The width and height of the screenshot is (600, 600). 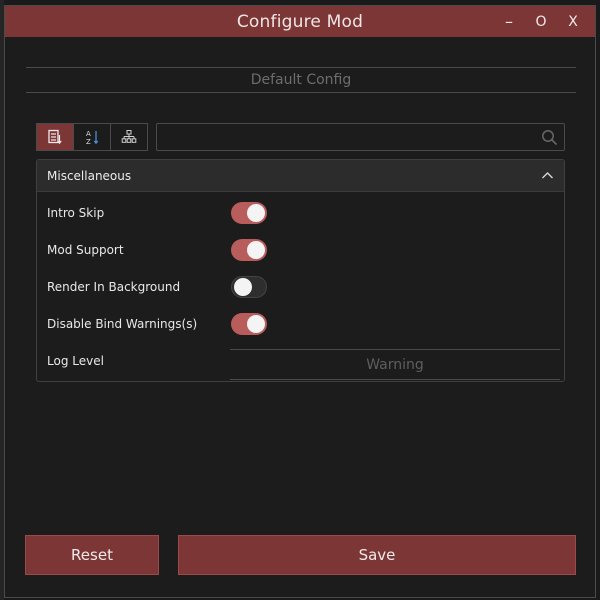 I want to click on setting-label: Intro Skip, so click(x=76, y=213).